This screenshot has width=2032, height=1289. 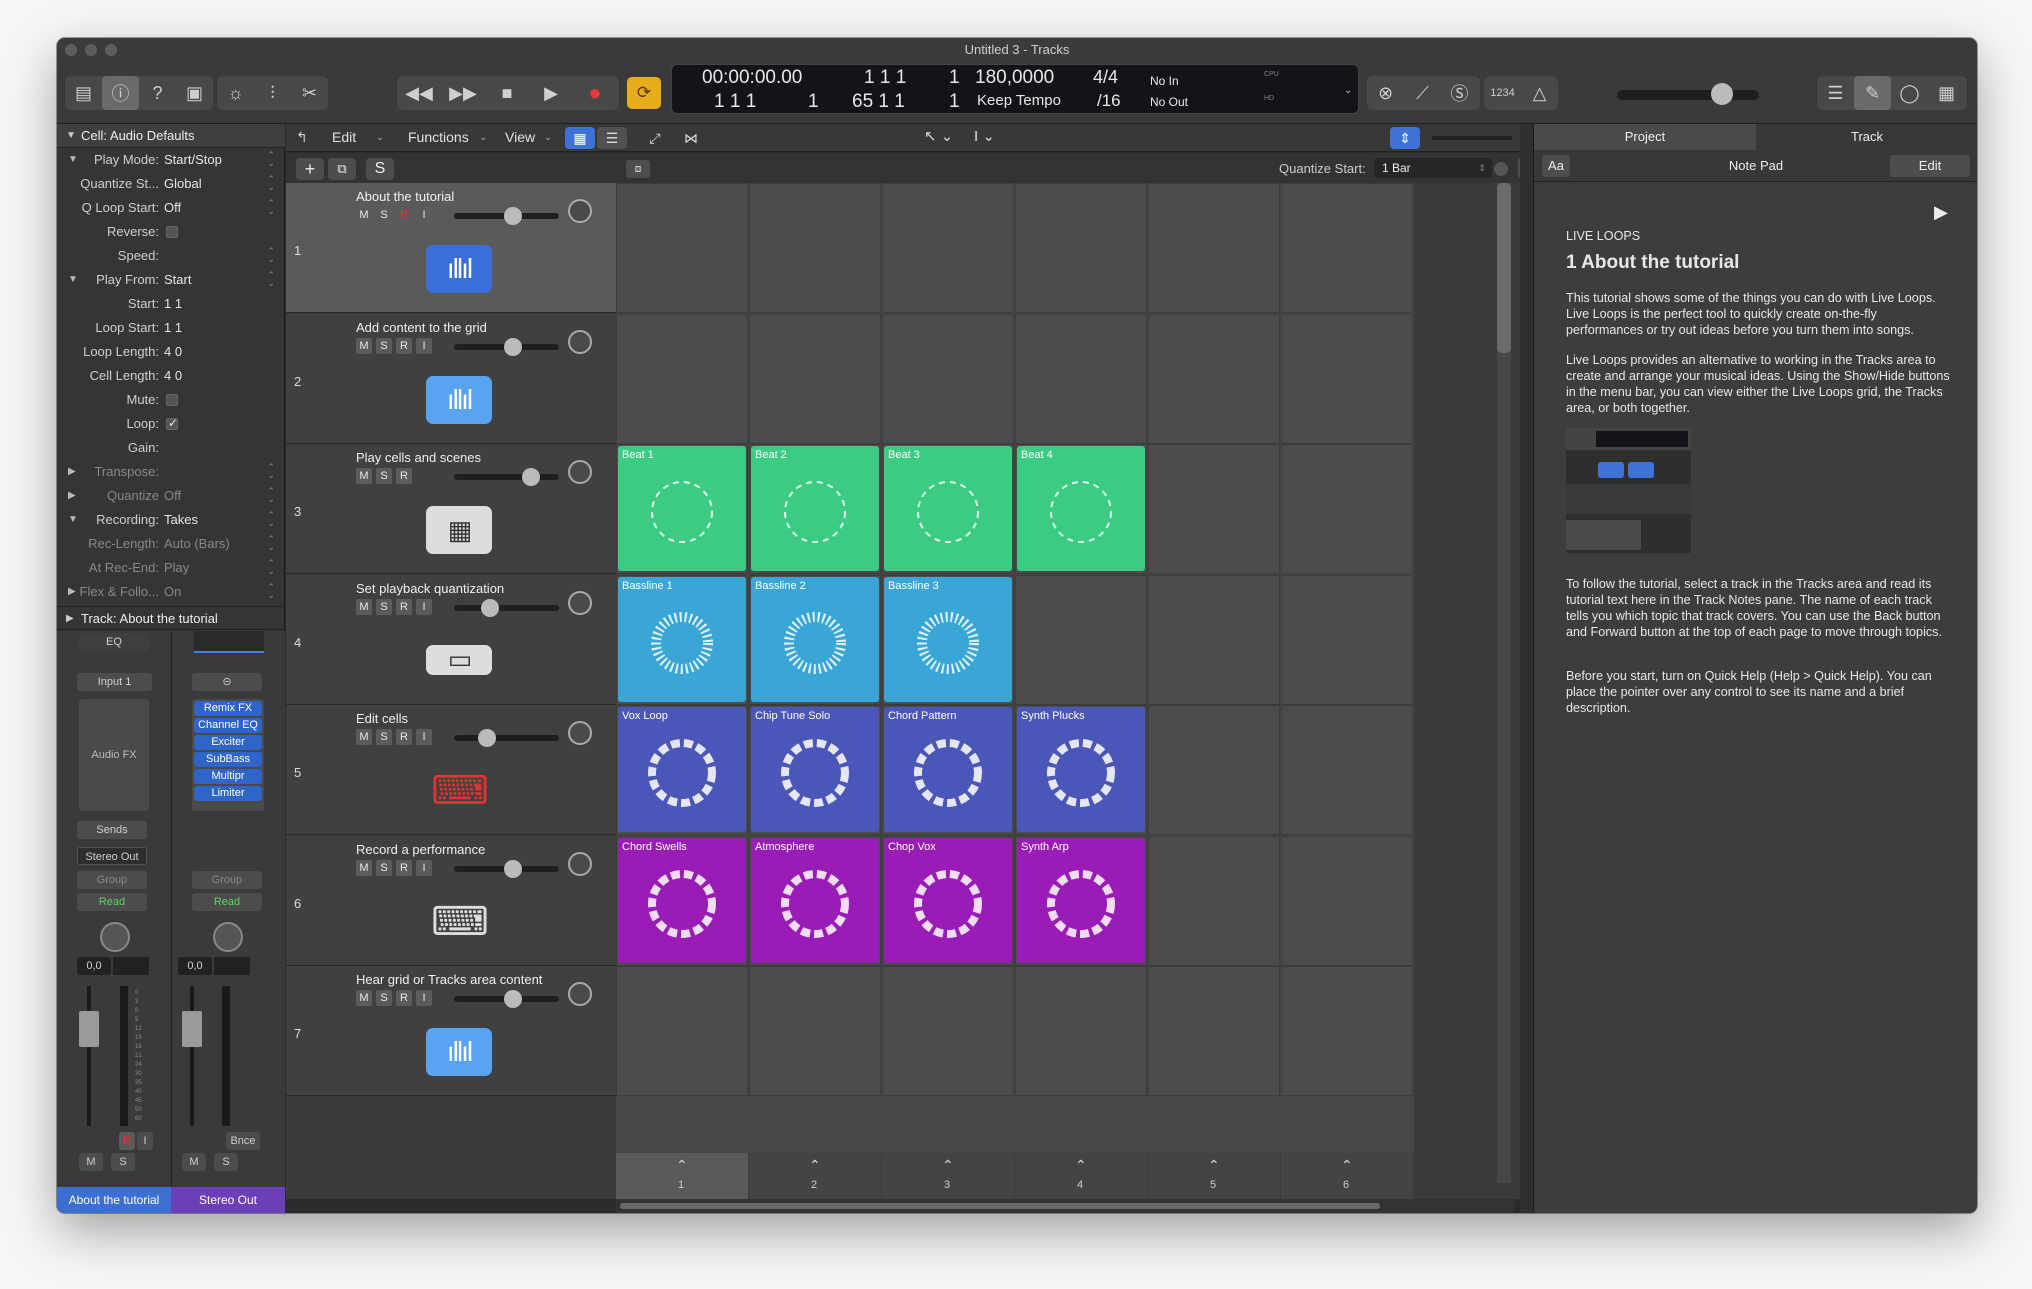 I want to click on inspector-row: Gain:, so click(x=171, y=448).